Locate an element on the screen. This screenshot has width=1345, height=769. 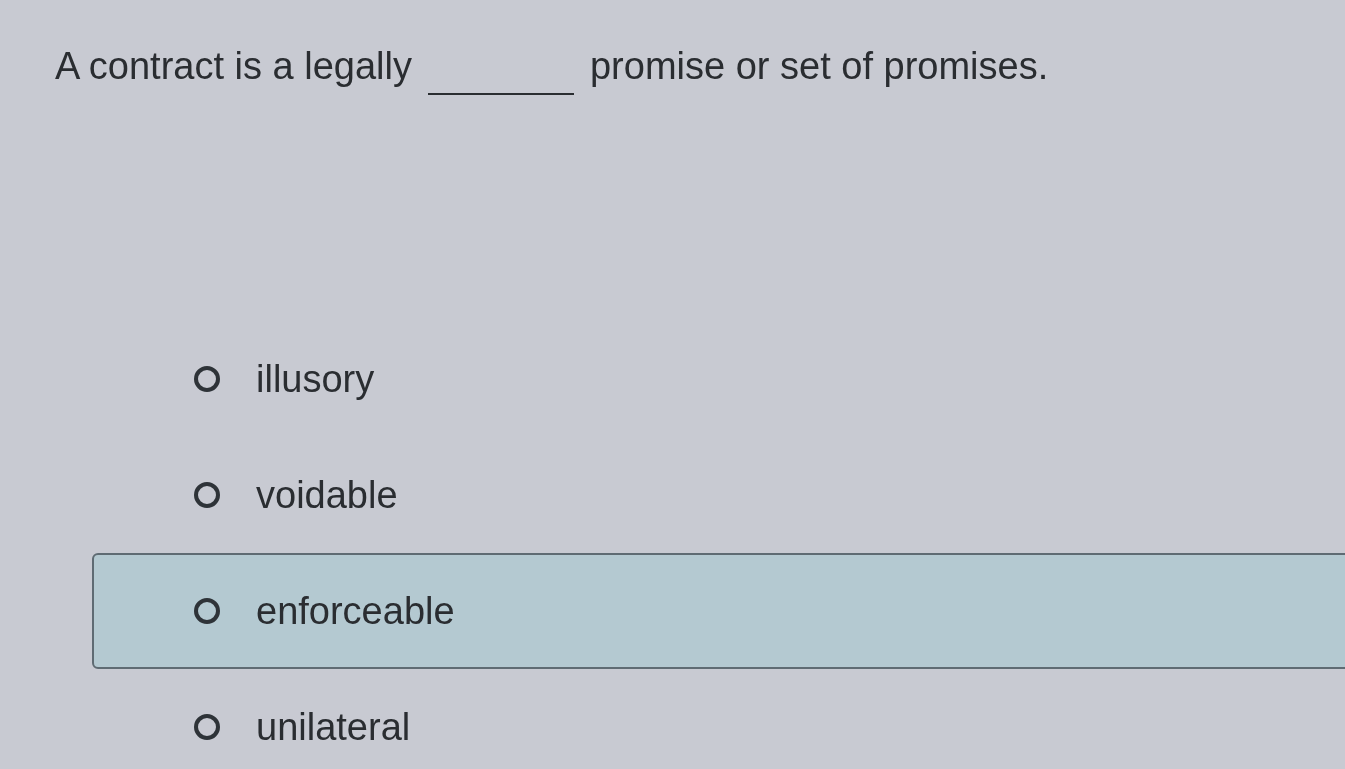
question-text: promise or set of promises. is located at coordinates (819, 66).